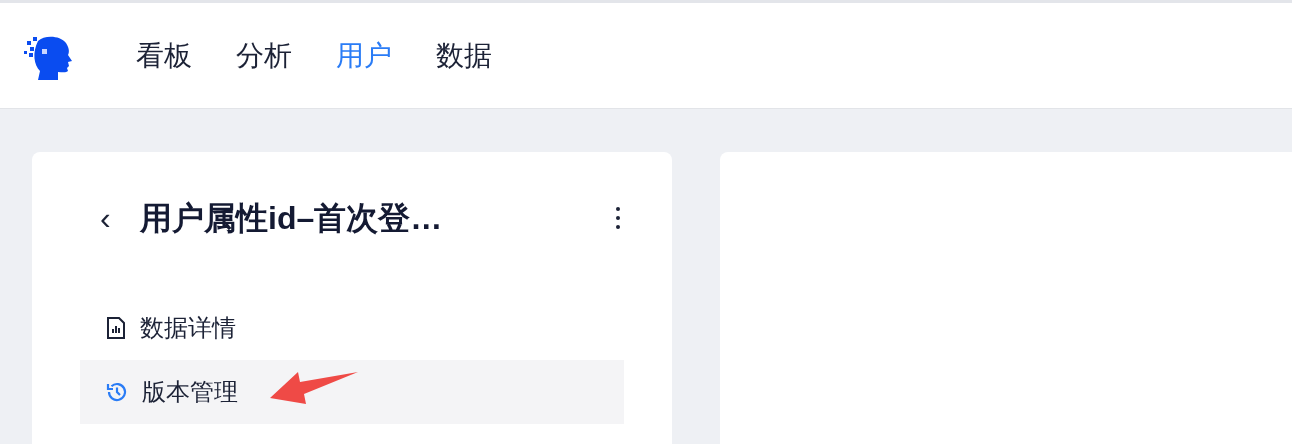  What do you see at coordinates (352, 392) in the screenshot?
I see `menu-item: 版本管理` at bounding box center [352, 392].